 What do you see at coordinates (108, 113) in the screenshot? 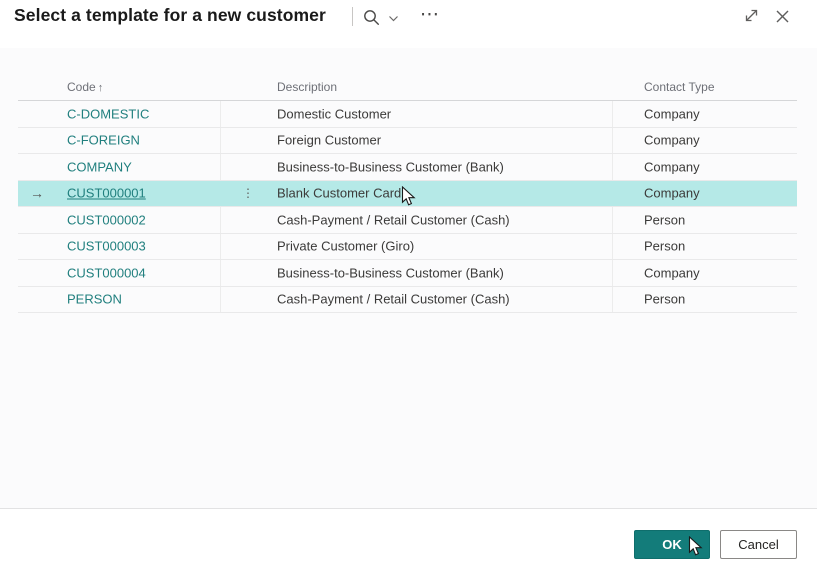
I see `template-code-link: C-DOMESTIC` at bounding box center [108, 113].